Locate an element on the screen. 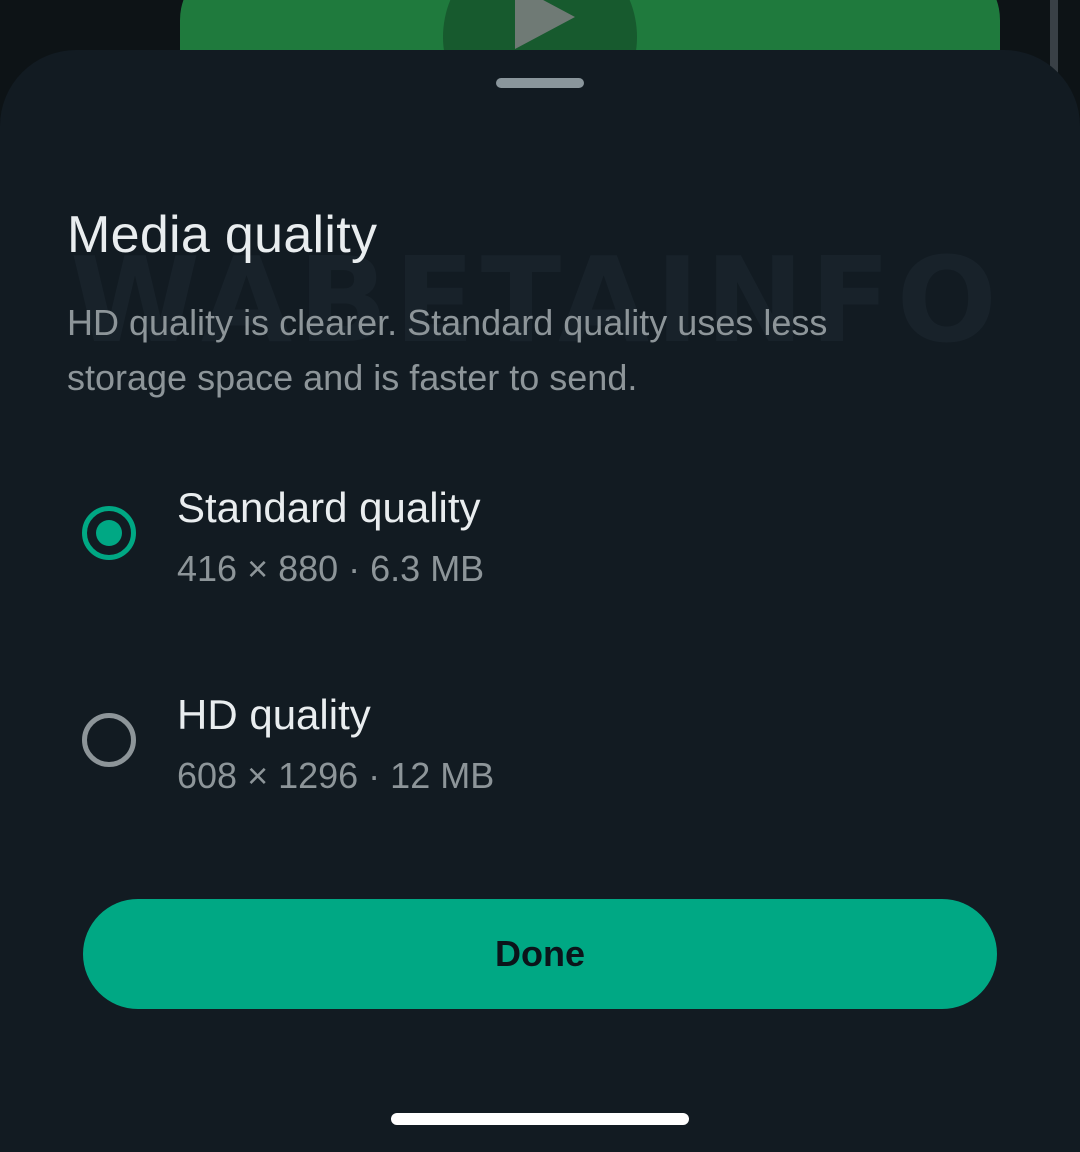 This screenshot has height=1152, width=1080. hd-quality-option: HD quality 608 × 1296 · 12 MB is located at coordinates (540, 750).